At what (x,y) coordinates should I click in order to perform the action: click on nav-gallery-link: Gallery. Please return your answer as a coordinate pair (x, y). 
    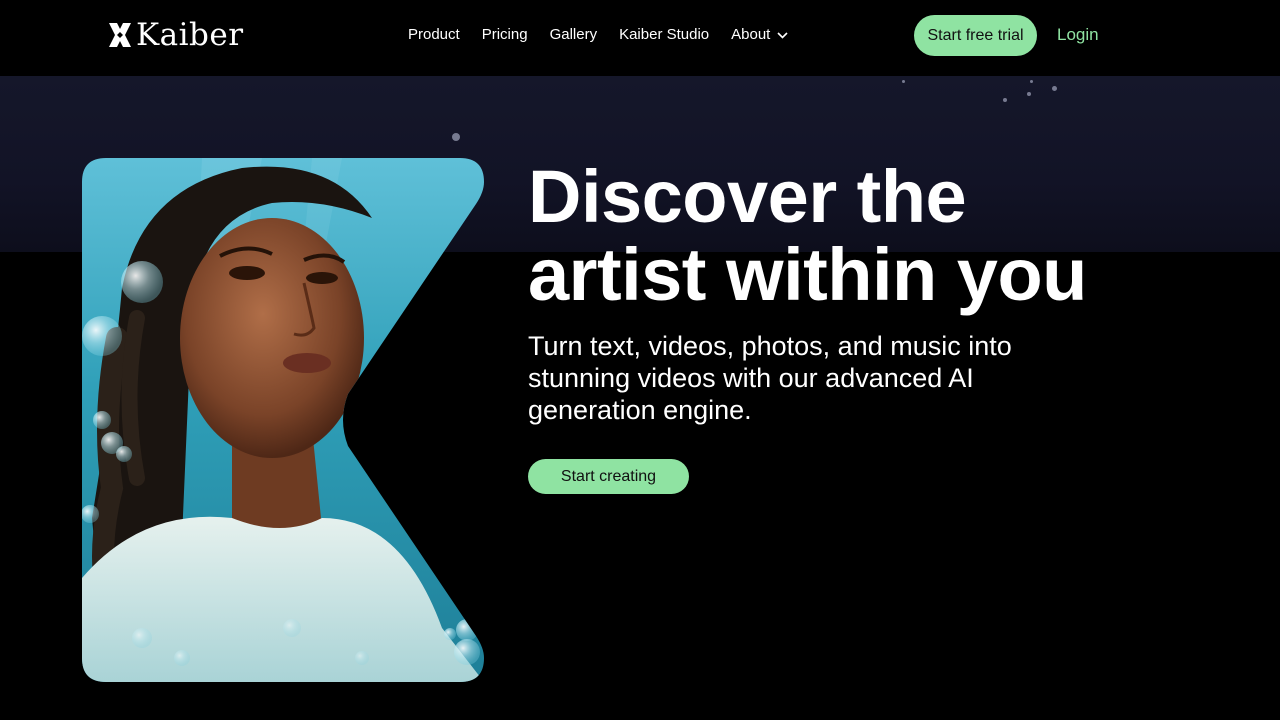
    Looking at the image, I should click on (574, 35).